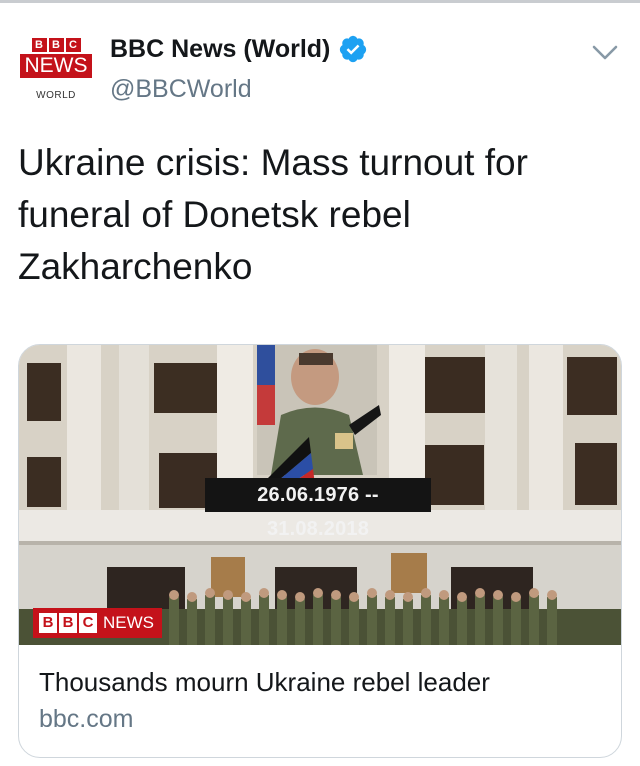 The image size is (640, 766). I want to click on avatar-block-c: C, so click(73, 45).